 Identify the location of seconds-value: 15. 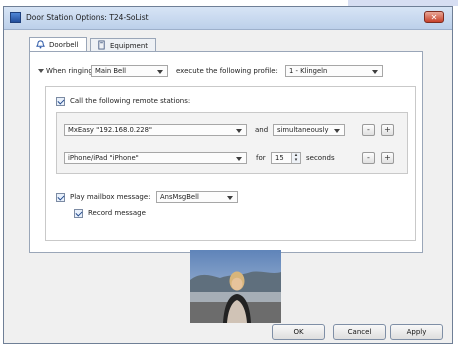
(279, 158).